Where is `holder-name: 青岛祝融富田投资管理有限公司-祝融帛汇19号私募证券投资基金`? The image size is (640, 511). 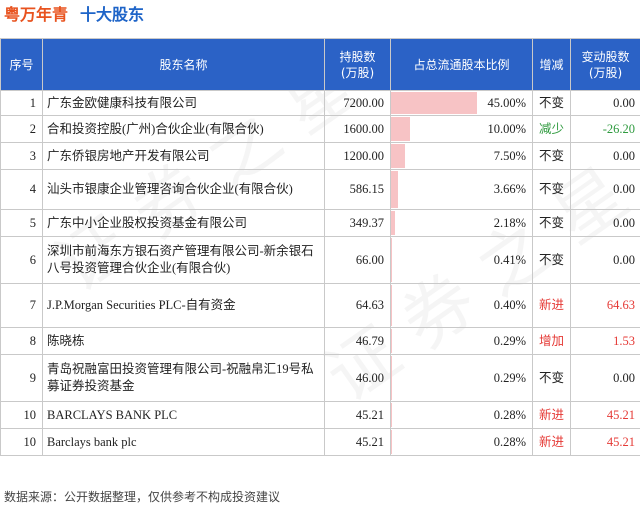 holder-name: 青岛祝融富田投资管理有限公司-祝融帛汇19号私募证券投资基金 is located at coordinates (183, 378).